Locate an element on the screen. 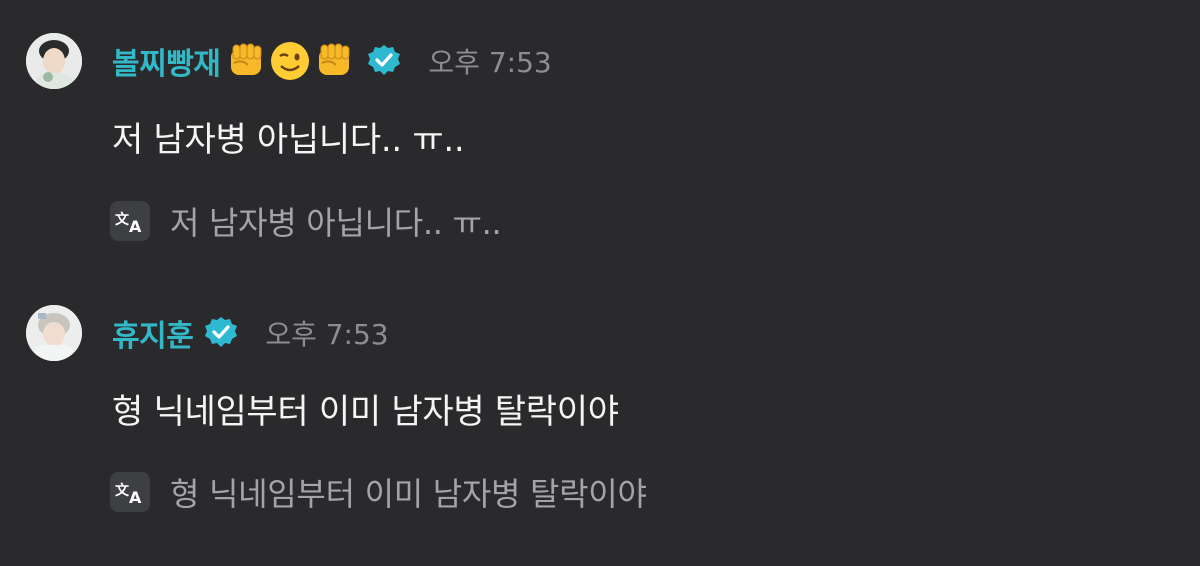  username-emojis is located at coordinates (290, 61).